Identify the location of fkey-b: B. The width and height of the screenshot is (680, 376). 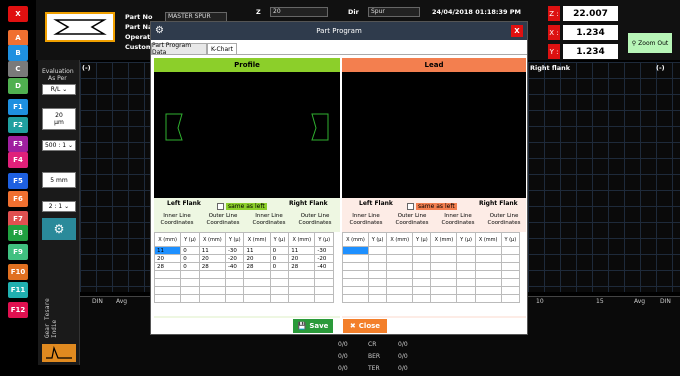
(18, 53).